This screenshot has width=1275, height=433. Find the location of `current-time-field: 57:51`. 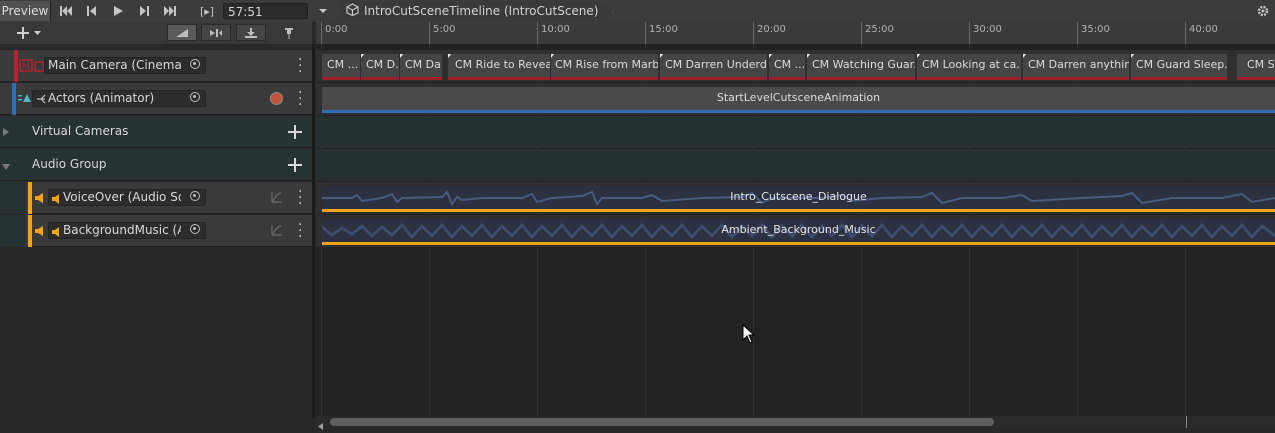

current-time-field: 57:51 is located at coordinates (265, 11).